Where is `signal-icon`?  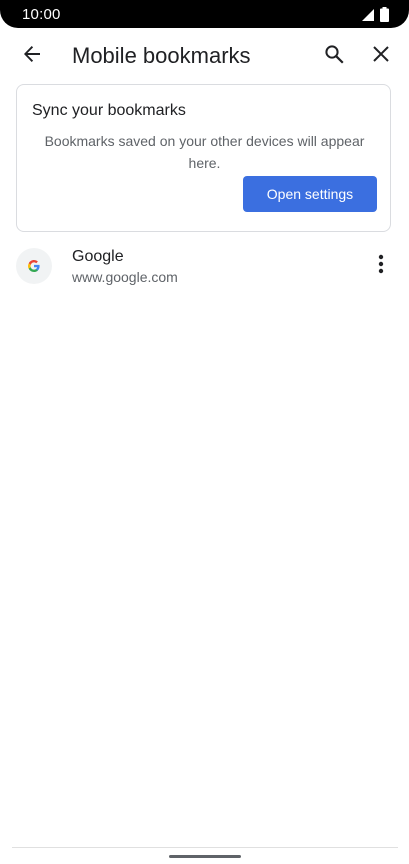 signal-icon is located at coordinates (368, 17).